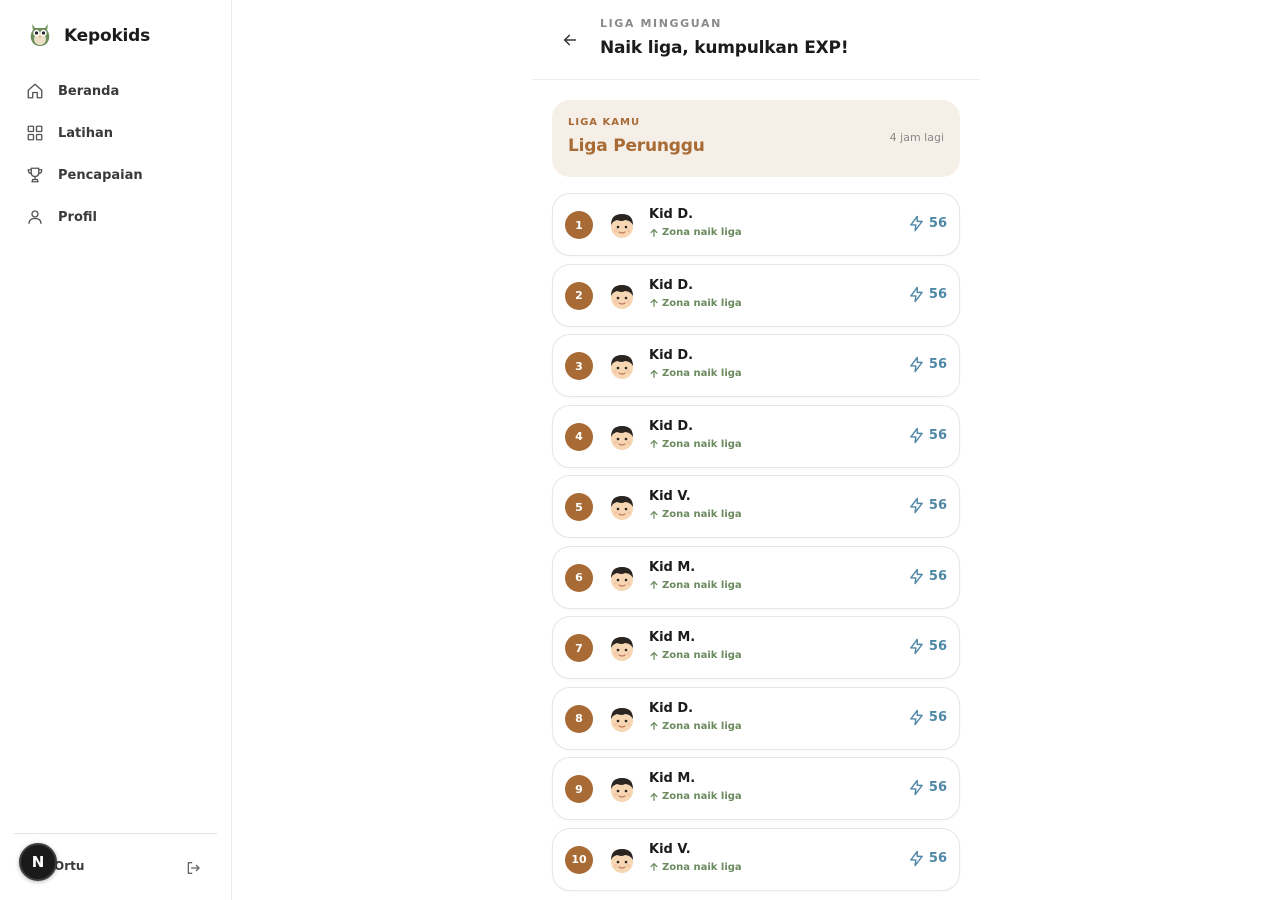 The image size is (1280, 900). What do you see at coordinates (579, 789) in the screenshot?
I see `rank-badge: 9` at bounding box center [579, 789].